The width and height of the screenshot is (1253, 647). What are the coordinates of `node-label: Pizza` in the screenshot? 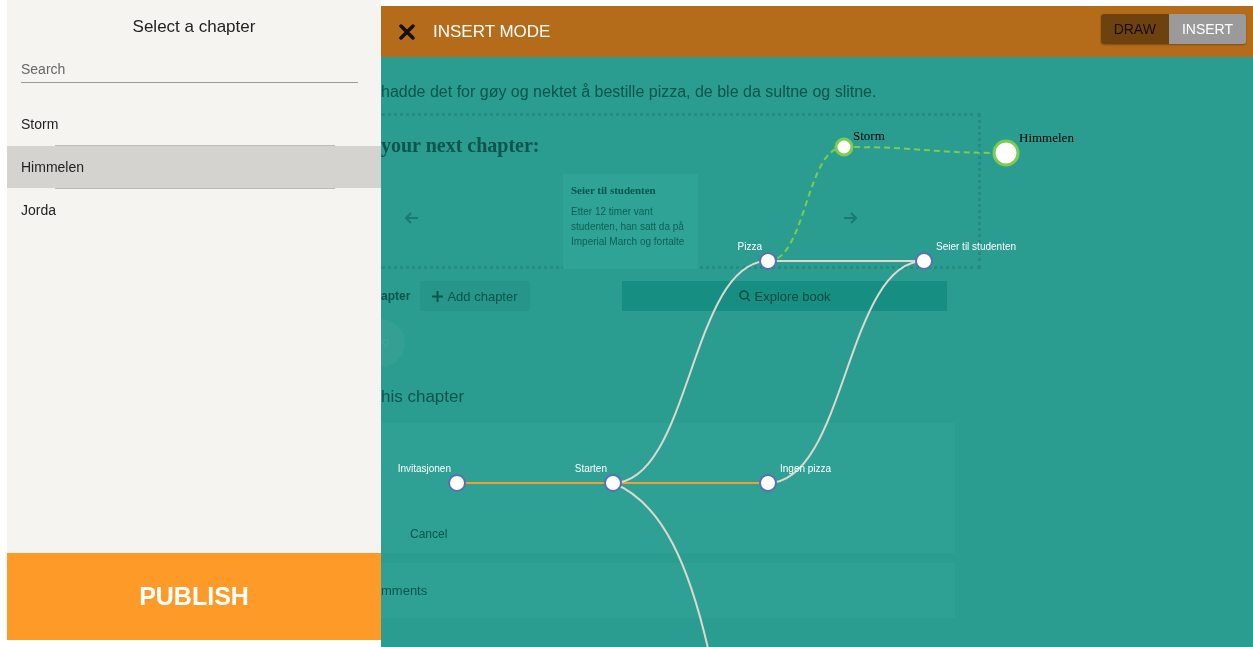 It's located at (749, 246).